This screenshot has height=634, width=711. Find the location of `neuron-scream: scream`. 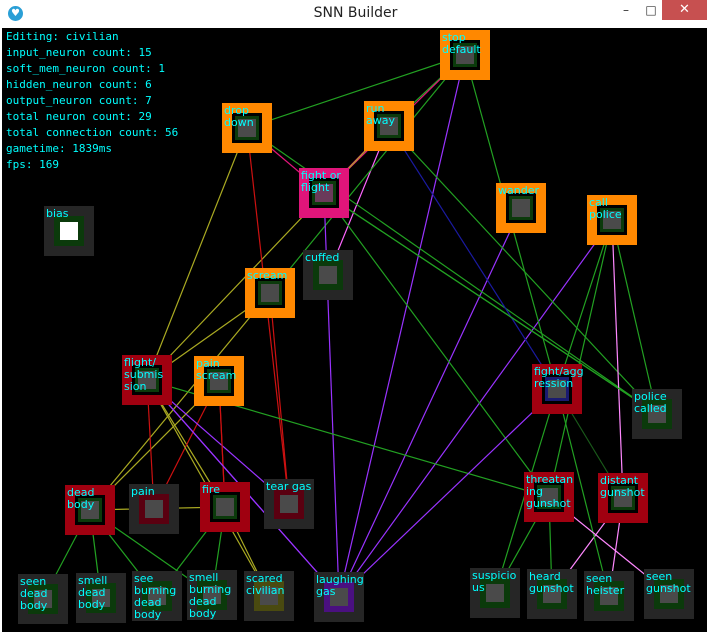

neuron-scream: scream is located at coordinates (270, 293).